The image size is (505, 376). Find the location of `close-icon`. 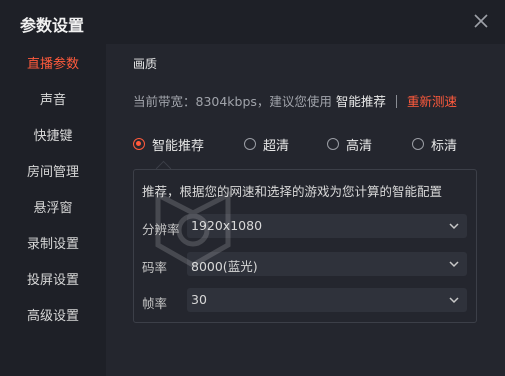

close-icon is located at coordinates (481, 21).